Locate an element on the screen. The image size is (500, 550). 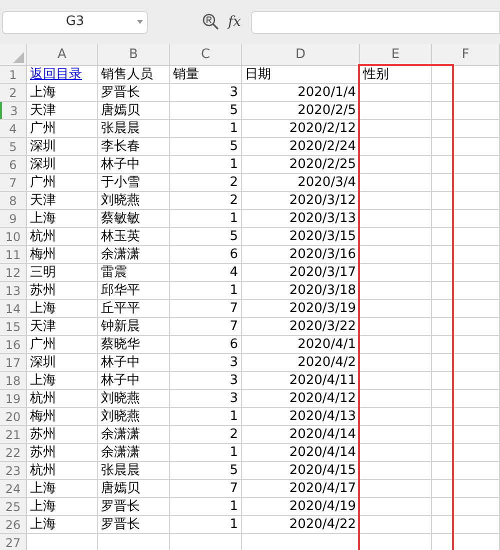
hyperlink: 返回目录 is located at coordinates (56, 74).